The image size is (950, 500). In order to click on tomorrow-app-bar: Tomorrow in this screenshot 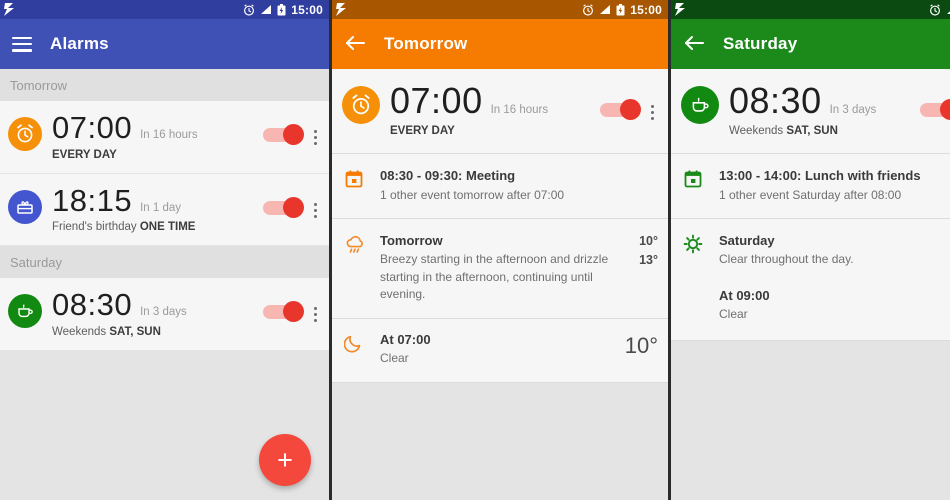, I will do `click(500, 44)`.